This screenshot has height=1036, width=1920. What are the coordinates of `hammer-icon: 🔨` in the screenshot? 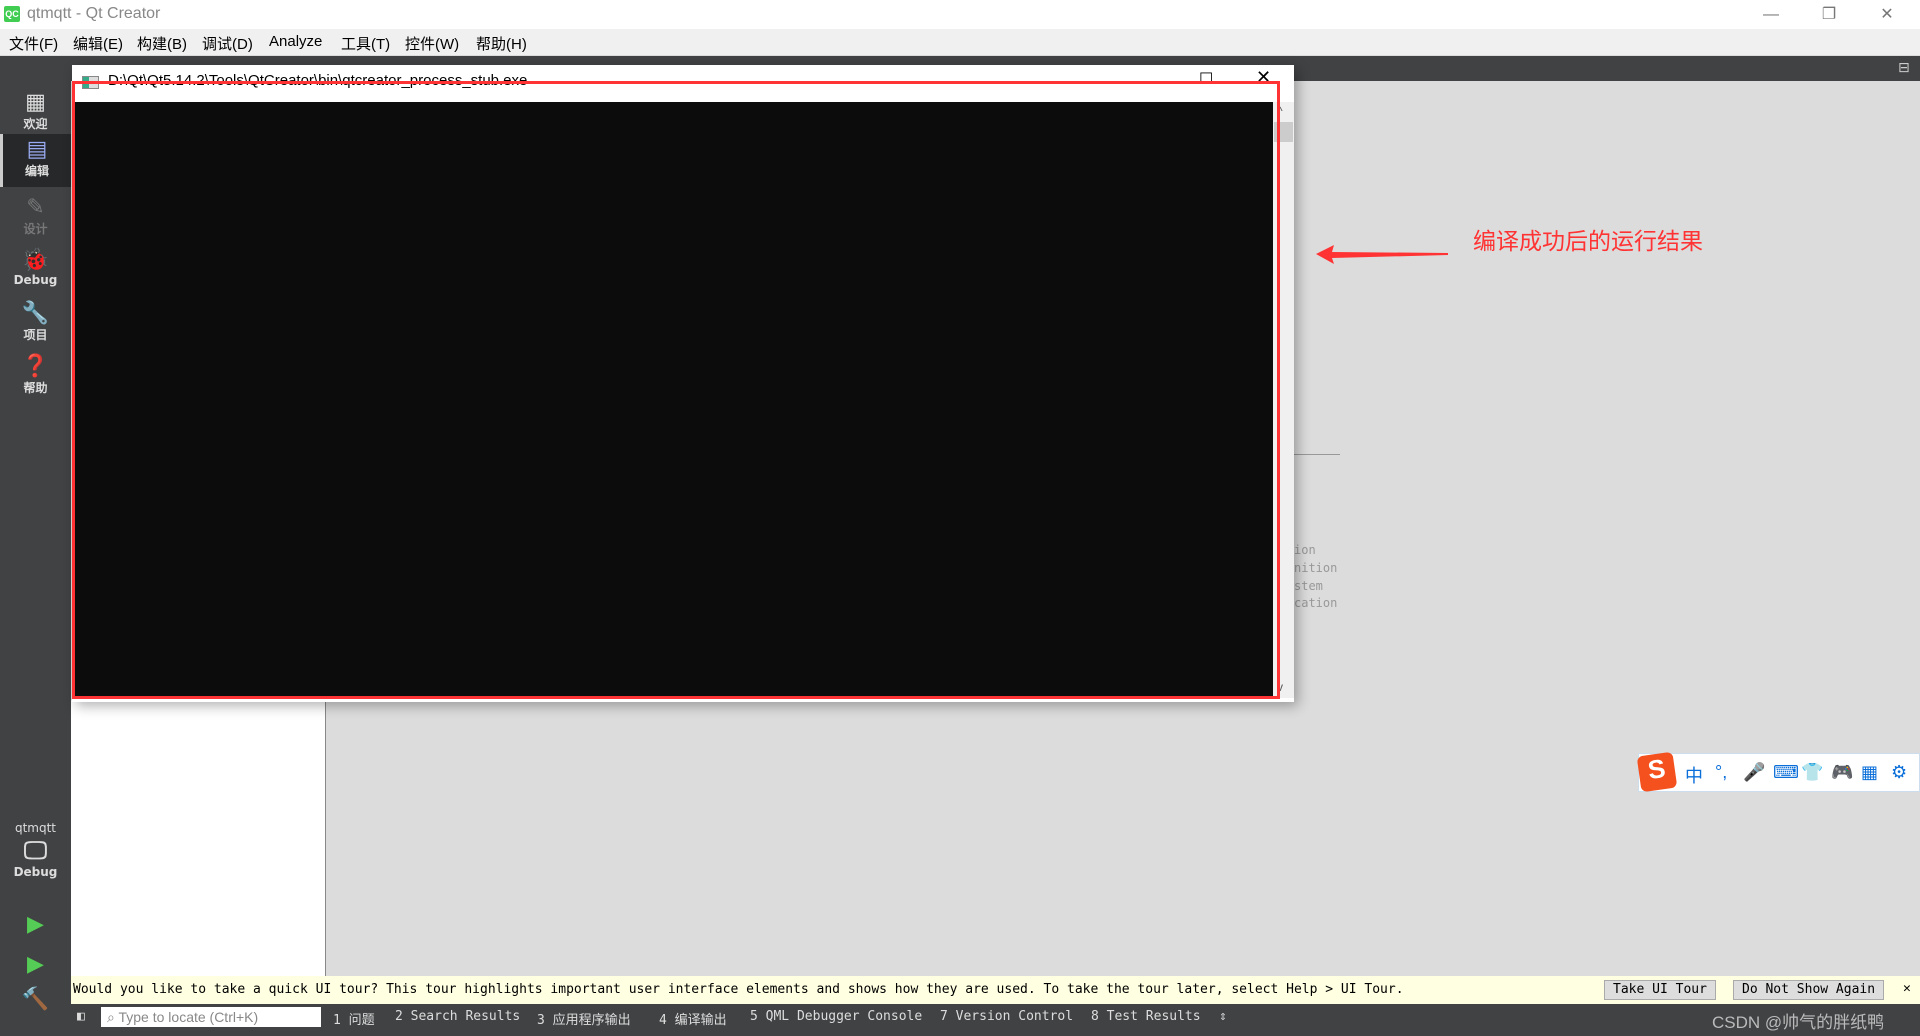 It's located at (35, 999).